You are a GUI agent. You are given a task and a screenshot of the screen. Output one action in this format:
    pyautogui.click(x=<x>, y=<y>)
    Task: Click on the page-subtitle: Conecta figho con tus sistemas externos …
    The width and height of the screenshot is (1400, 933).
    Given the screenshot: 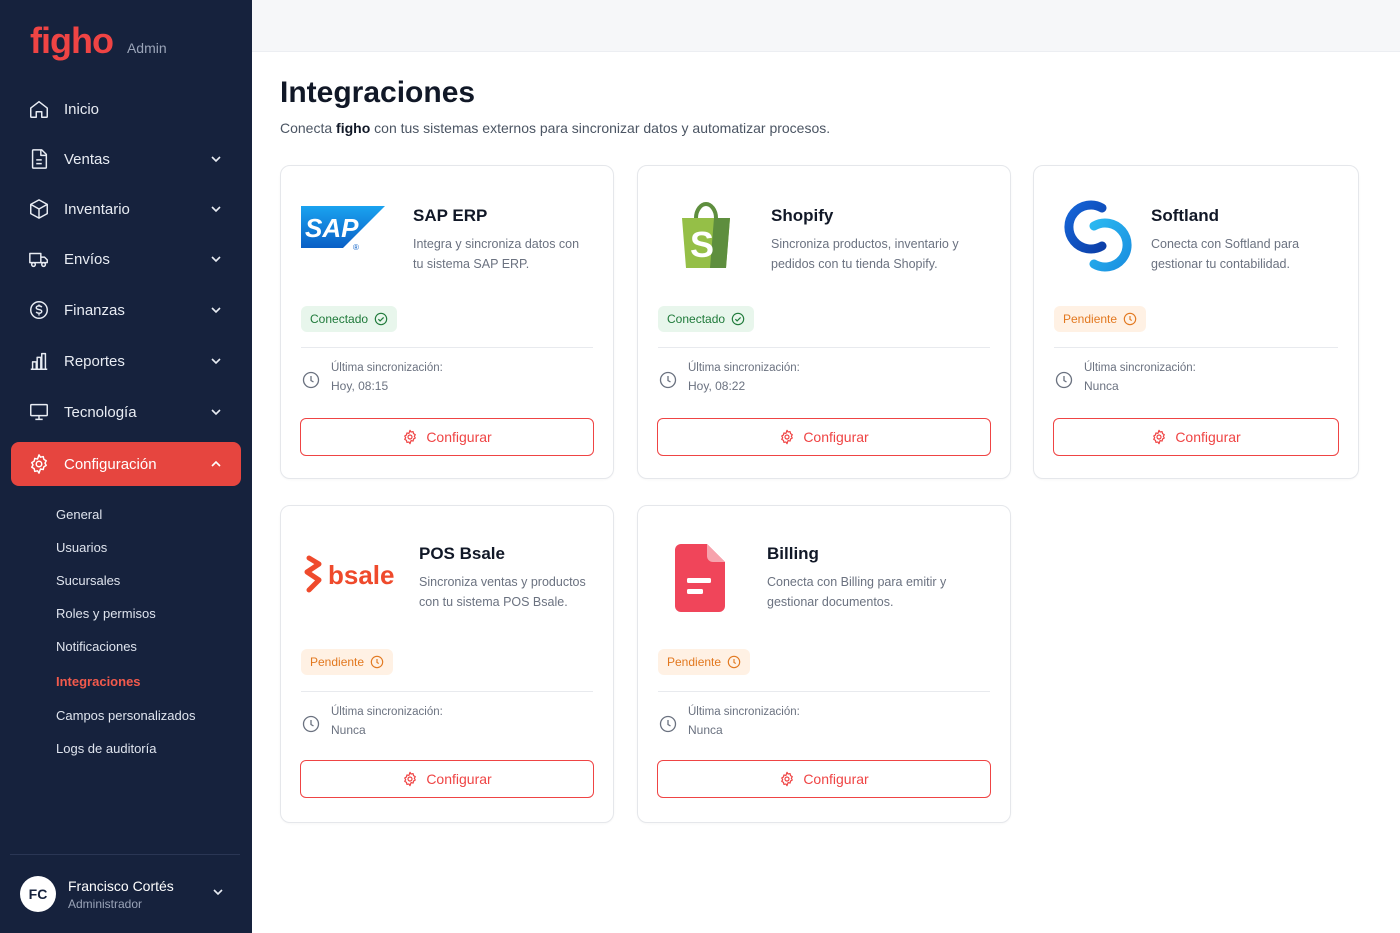 What is the action you would take?
    pyautogui.click(x=555, y=128)
    